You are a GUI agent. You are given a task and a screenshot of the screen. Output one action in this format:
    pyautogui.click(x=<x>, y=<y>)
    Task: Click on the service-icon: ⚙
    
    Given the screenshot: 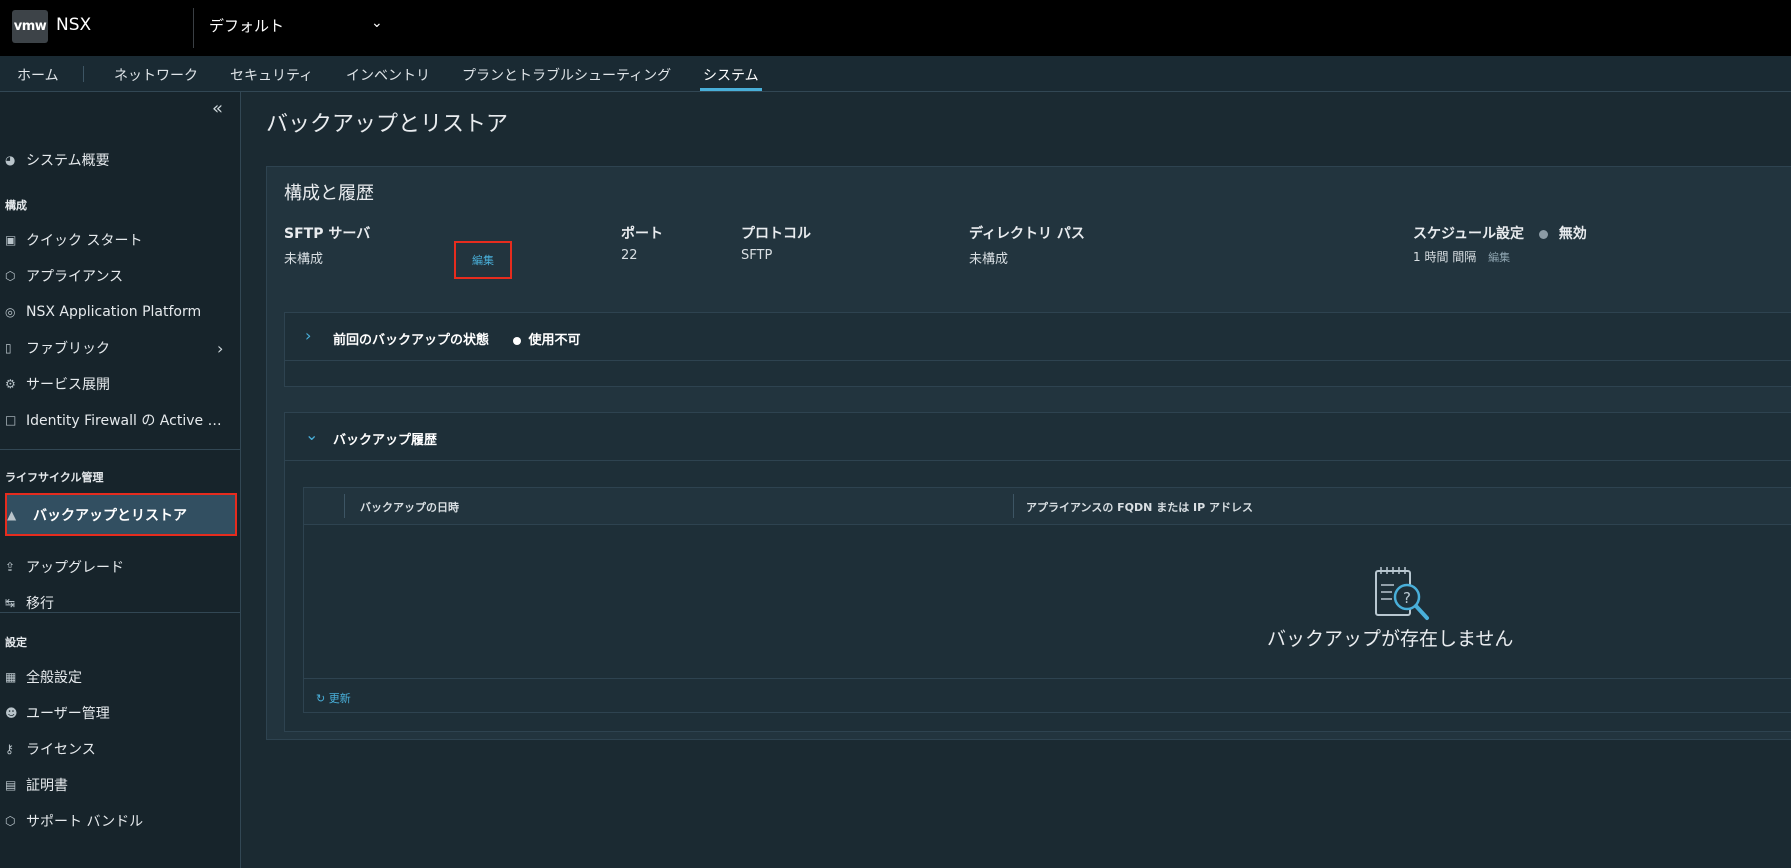 What is the action you would take?
    pyautogui.click(x=10, y=384)
    